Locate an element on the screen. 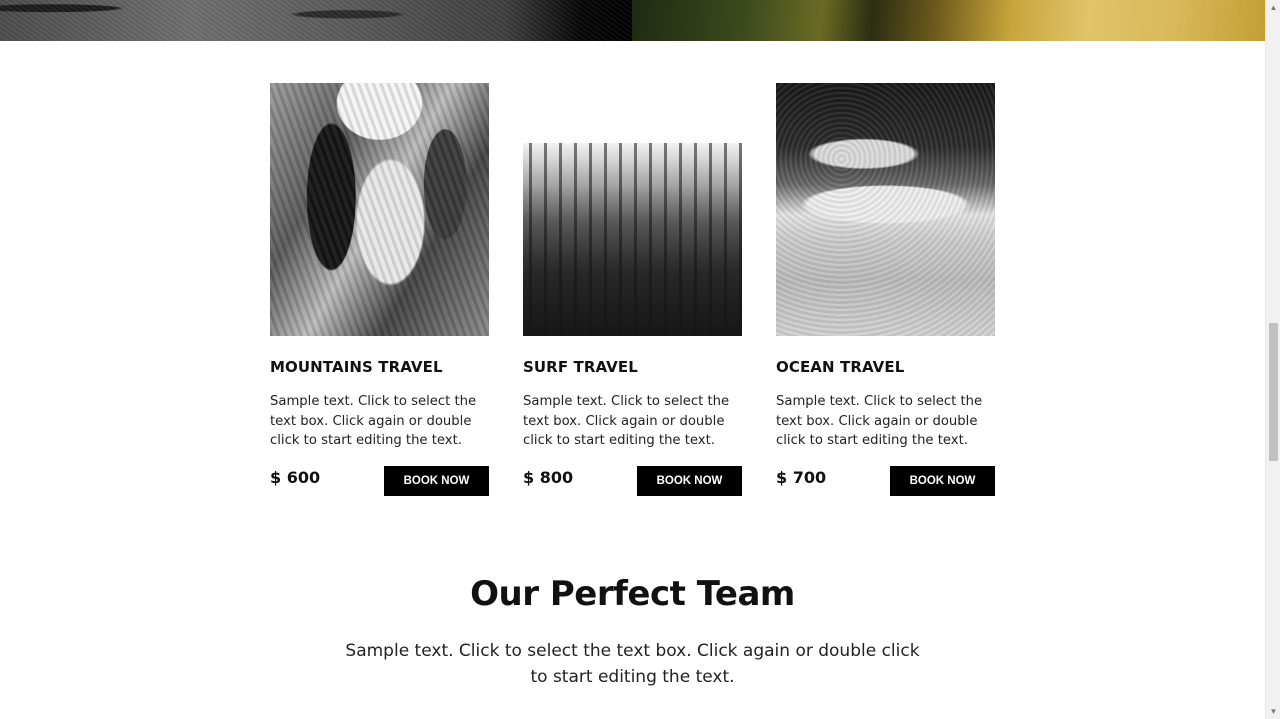  card-footer: $ 800 BOOK NOW is located at coordinates (632, 481).